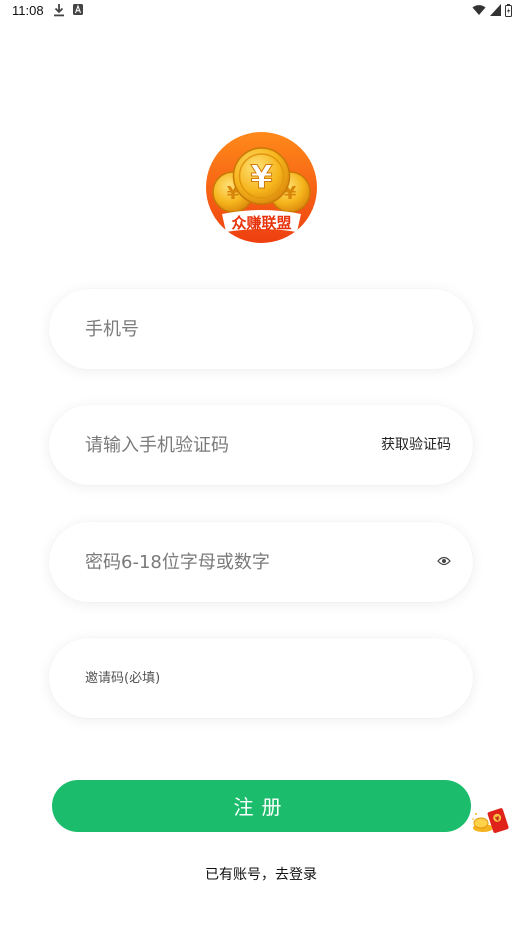  Describe the element at coordinates (495, 10) in the screenshot. I see `signal-icon` at that location.